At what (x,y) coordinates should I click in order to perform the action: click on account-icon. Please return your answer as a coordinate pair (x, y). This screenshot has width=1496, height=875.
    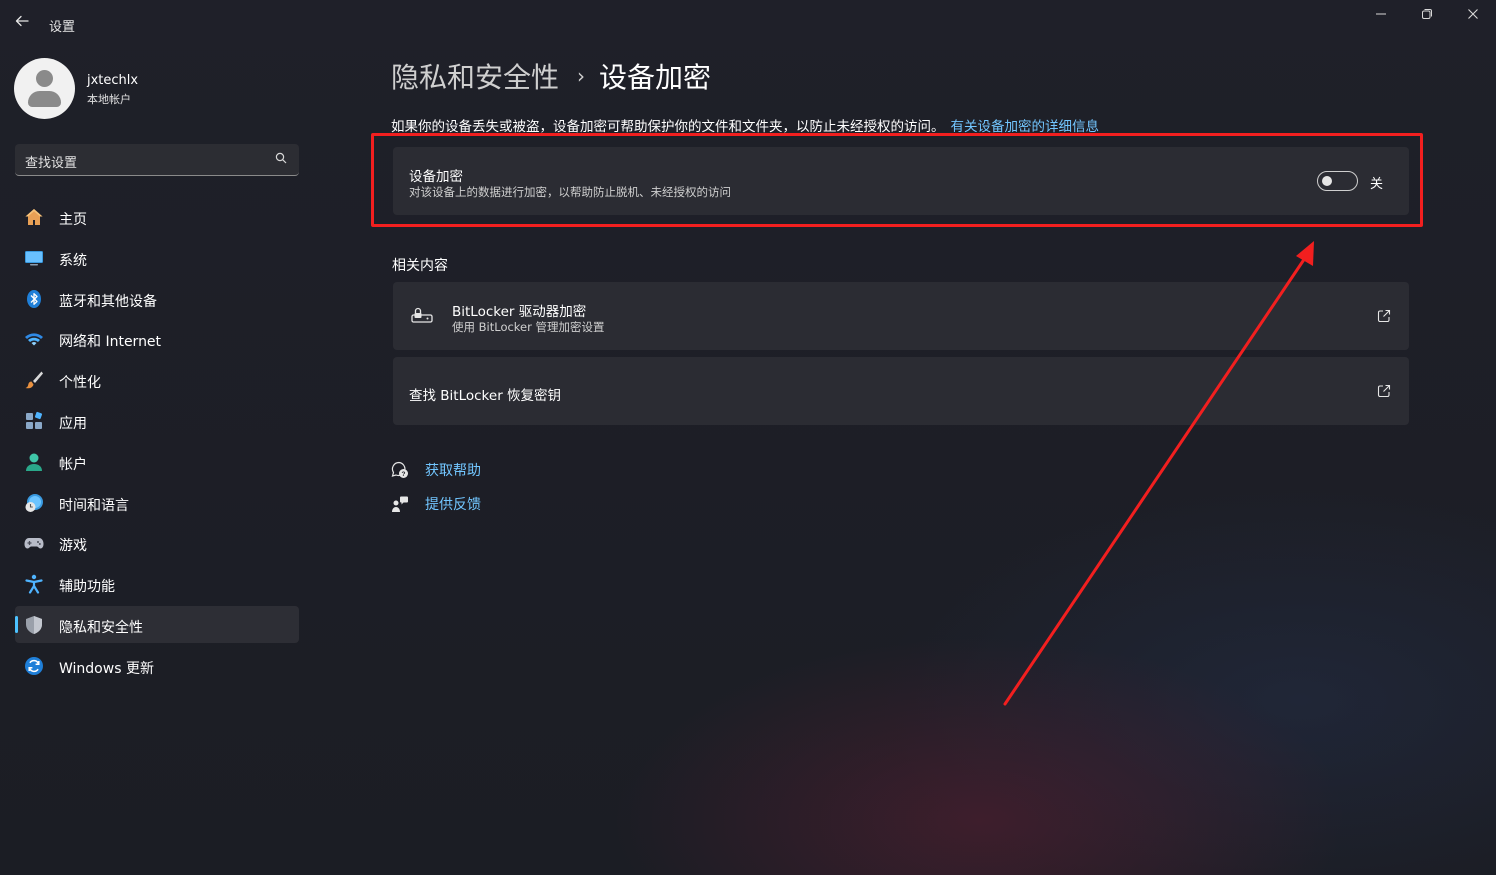
    Looking at the image, I should click on (34, 462).